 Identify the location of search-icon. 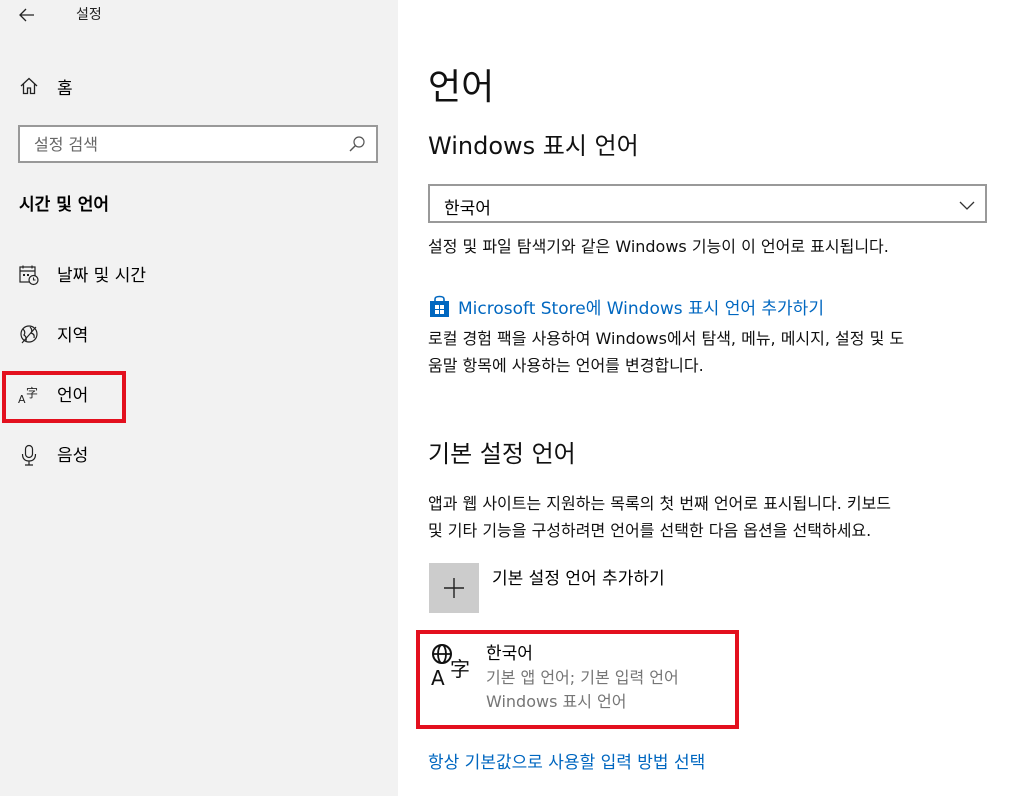
(357, 144).